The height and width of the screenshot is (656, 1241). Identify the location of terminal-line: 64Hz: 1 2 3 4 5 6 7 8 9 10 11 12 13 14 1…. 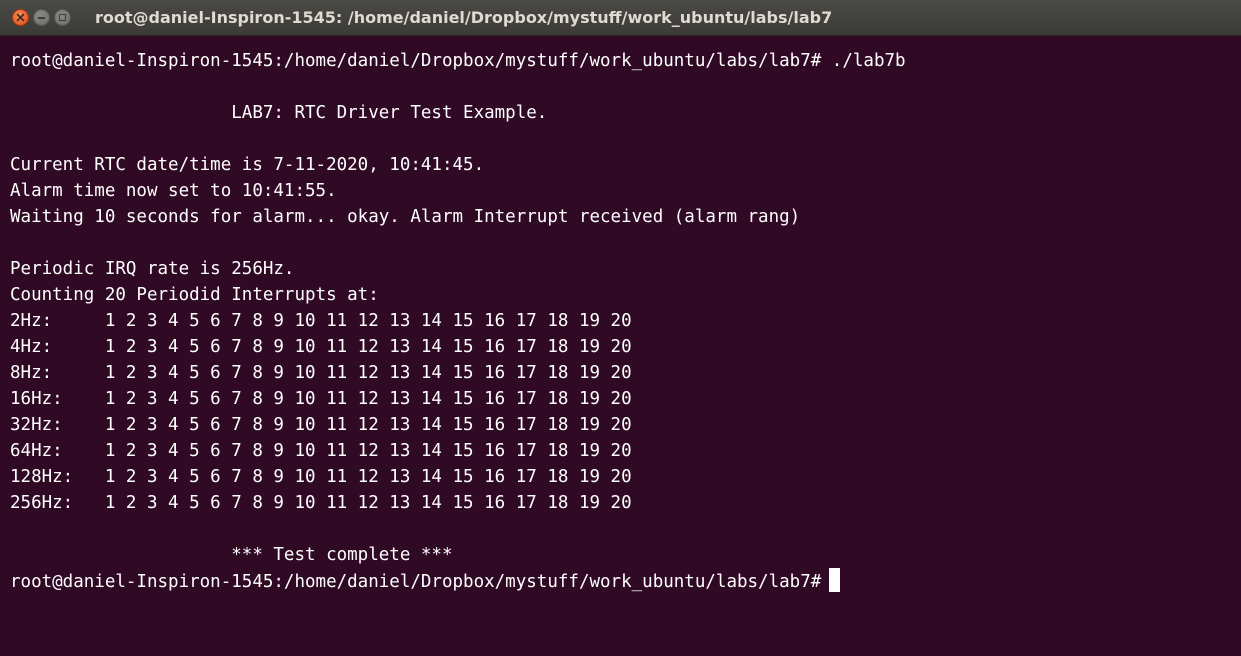
(321, 451).